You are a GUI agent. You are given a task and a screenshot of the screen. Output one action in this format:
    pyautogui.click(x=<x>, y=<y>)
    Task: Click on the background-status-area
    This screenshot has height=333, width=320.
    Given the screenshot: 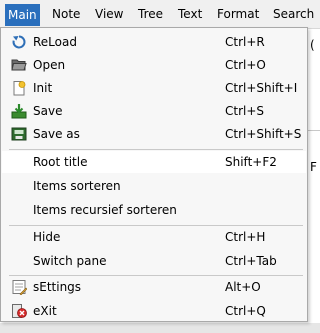 What is the action you would take?
    pyautogui.click(x=160, y=328)
    